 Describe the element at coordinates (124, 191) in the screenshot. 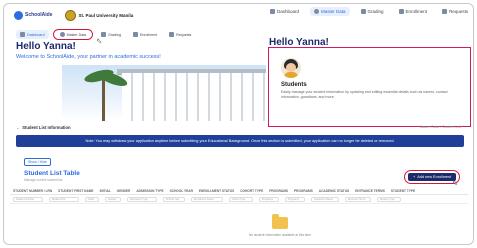

I see `column-header: GENDER` at that location.